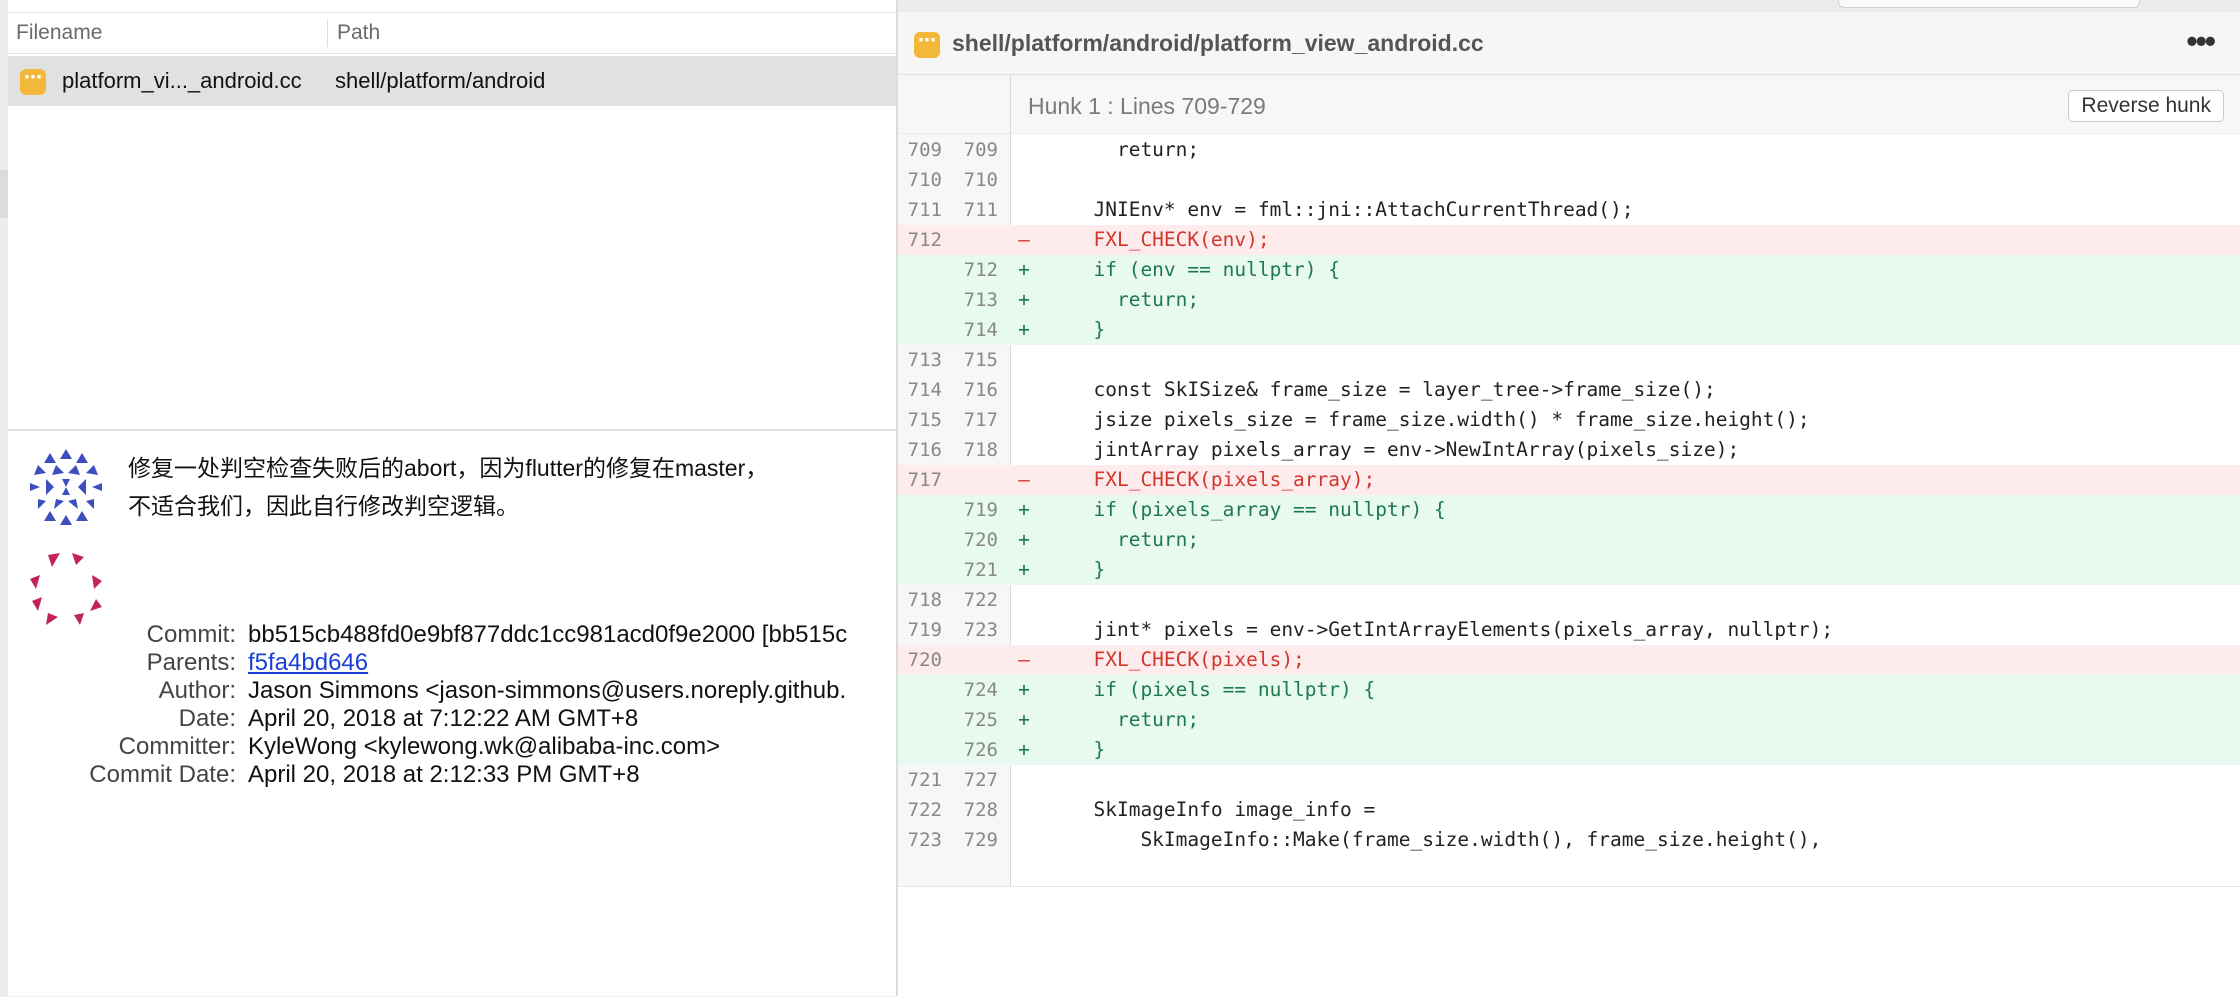 This screenshot has height=997, width=2240. Describe the element at coordinates (1569, 570) in the screenshot. I see `diff-line-added: 721 } +` at that location.